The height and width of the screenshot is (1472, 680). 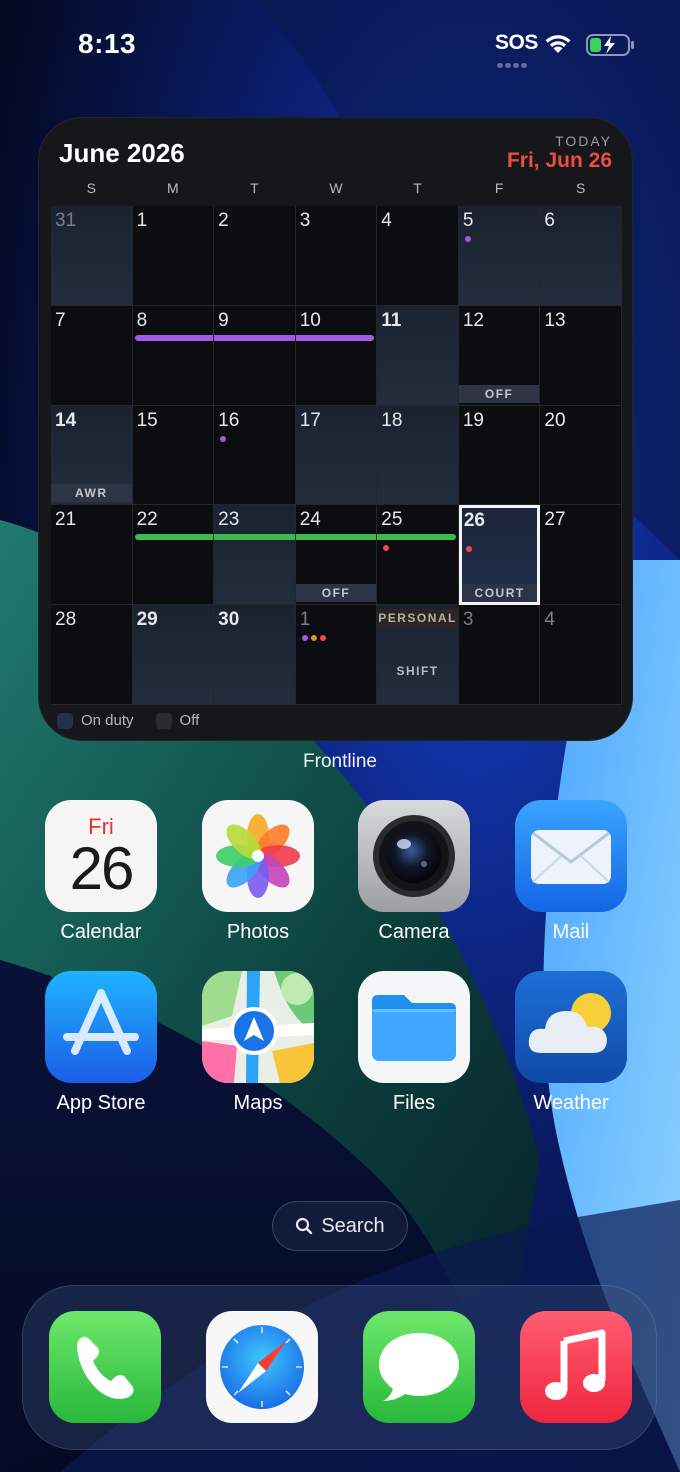 I want to click on shift-tag: SHIFT, so click(x=417, y=670).